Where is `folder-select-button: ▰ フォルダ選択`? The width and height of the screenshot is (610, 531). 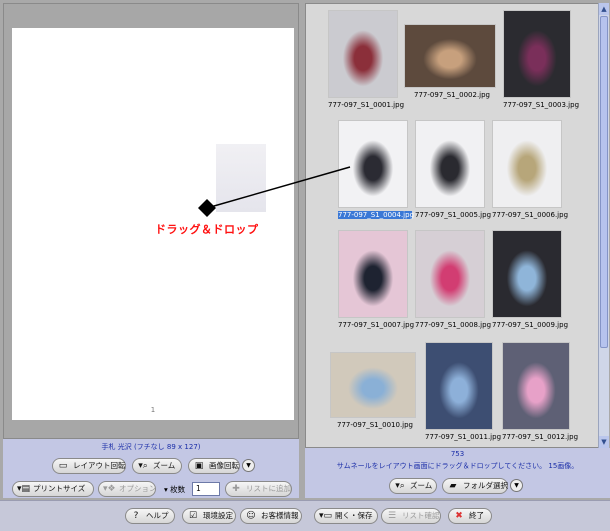 folder-select-button: ▰ フォルダ選択 is located at coordinates (475, 486).